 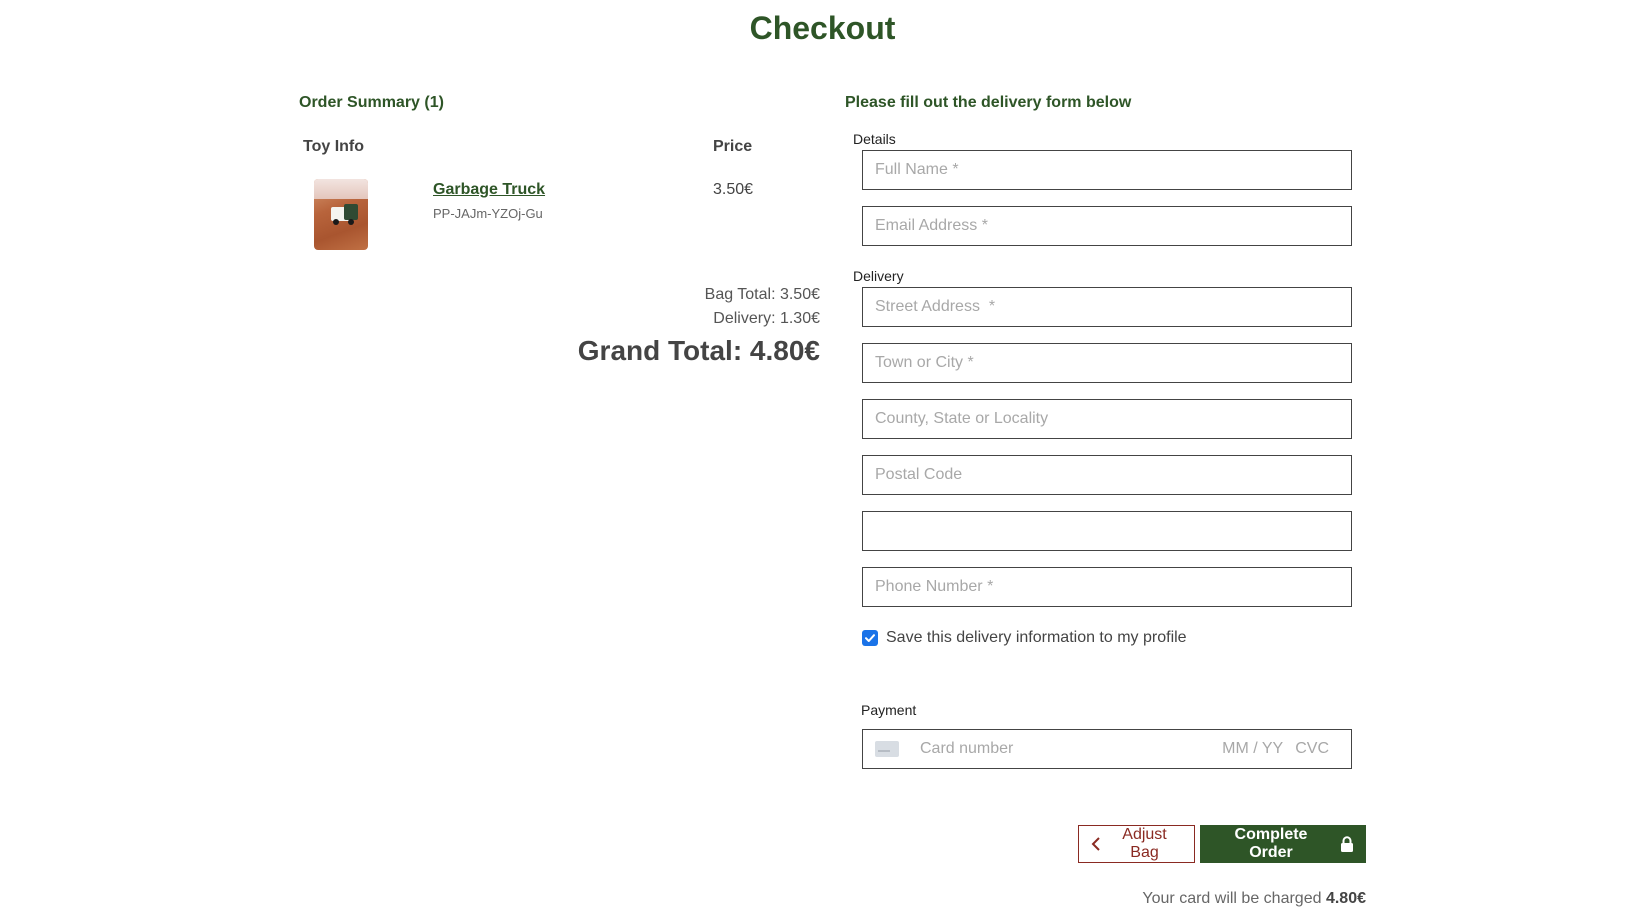 I want to click on grand-total: Grand Total: 4.80€, so click(x=698, y=350).